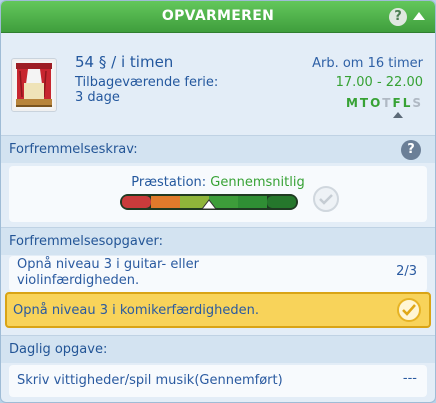  Describe the element at coordinates (379, 82) in the screenshot. I see `work-hours: 17.00 - 22.00` at that location.